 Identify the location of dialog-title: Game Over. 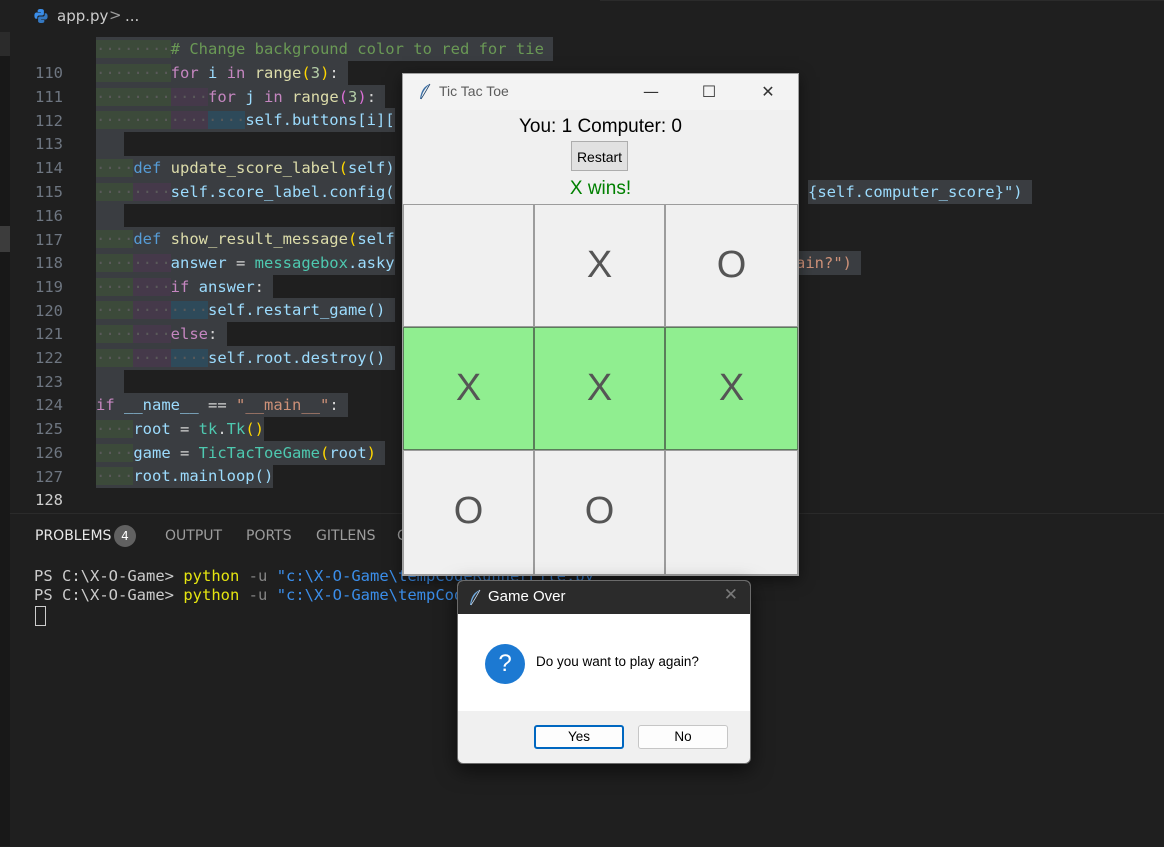
(527, 596).